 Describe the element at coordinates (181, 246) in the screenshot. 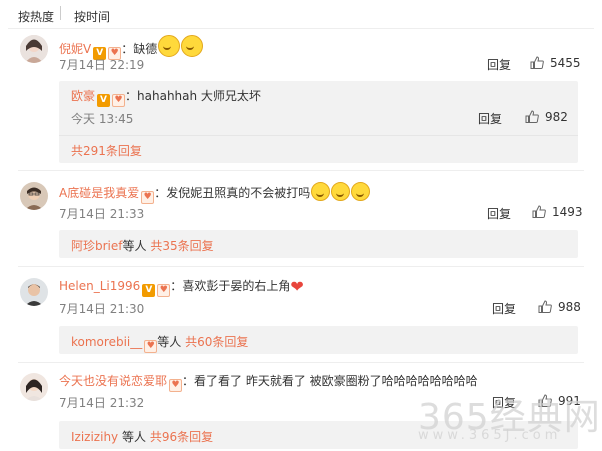

I see `more-replies-count: 共35条回复` at that location.